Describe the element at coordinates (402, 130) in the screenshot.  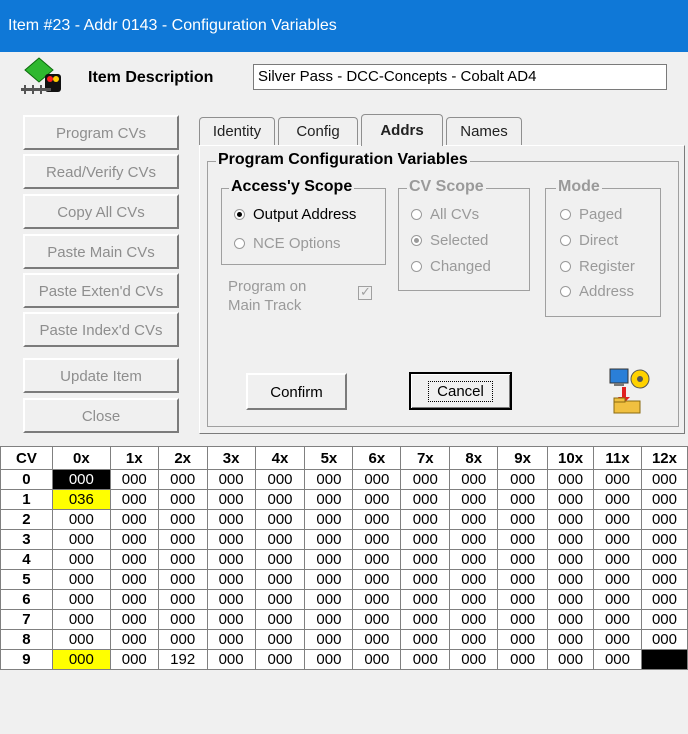
I see `tab-addrs: Addrs` at that location.